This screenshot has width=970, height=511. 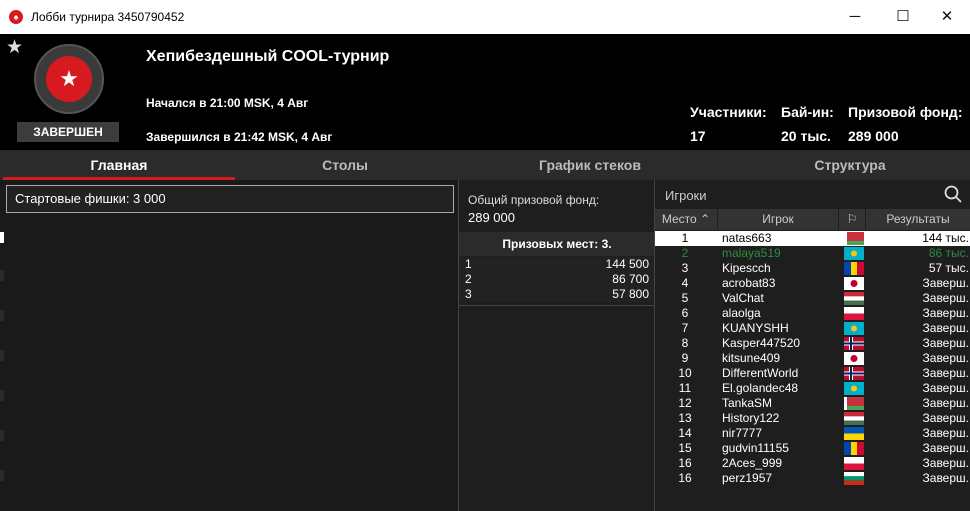 What do you see at coordinates (239, 137) in the screenshot?
I see `finish-time: Завершился в 21:42 MSK, 4 Авг` at bounding box center [239, 137].